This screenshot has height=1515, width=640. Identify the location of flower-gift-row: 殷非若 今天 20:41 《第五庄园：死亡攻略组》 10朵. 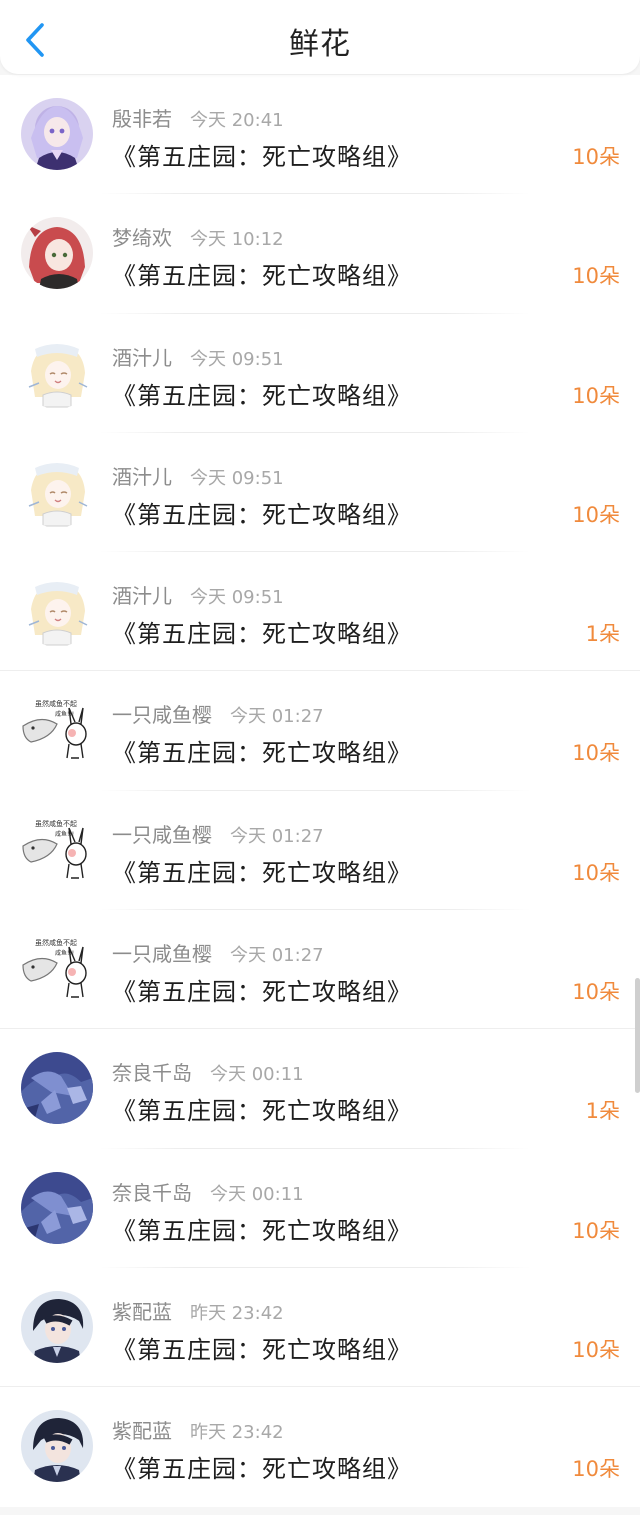
(320, 135).